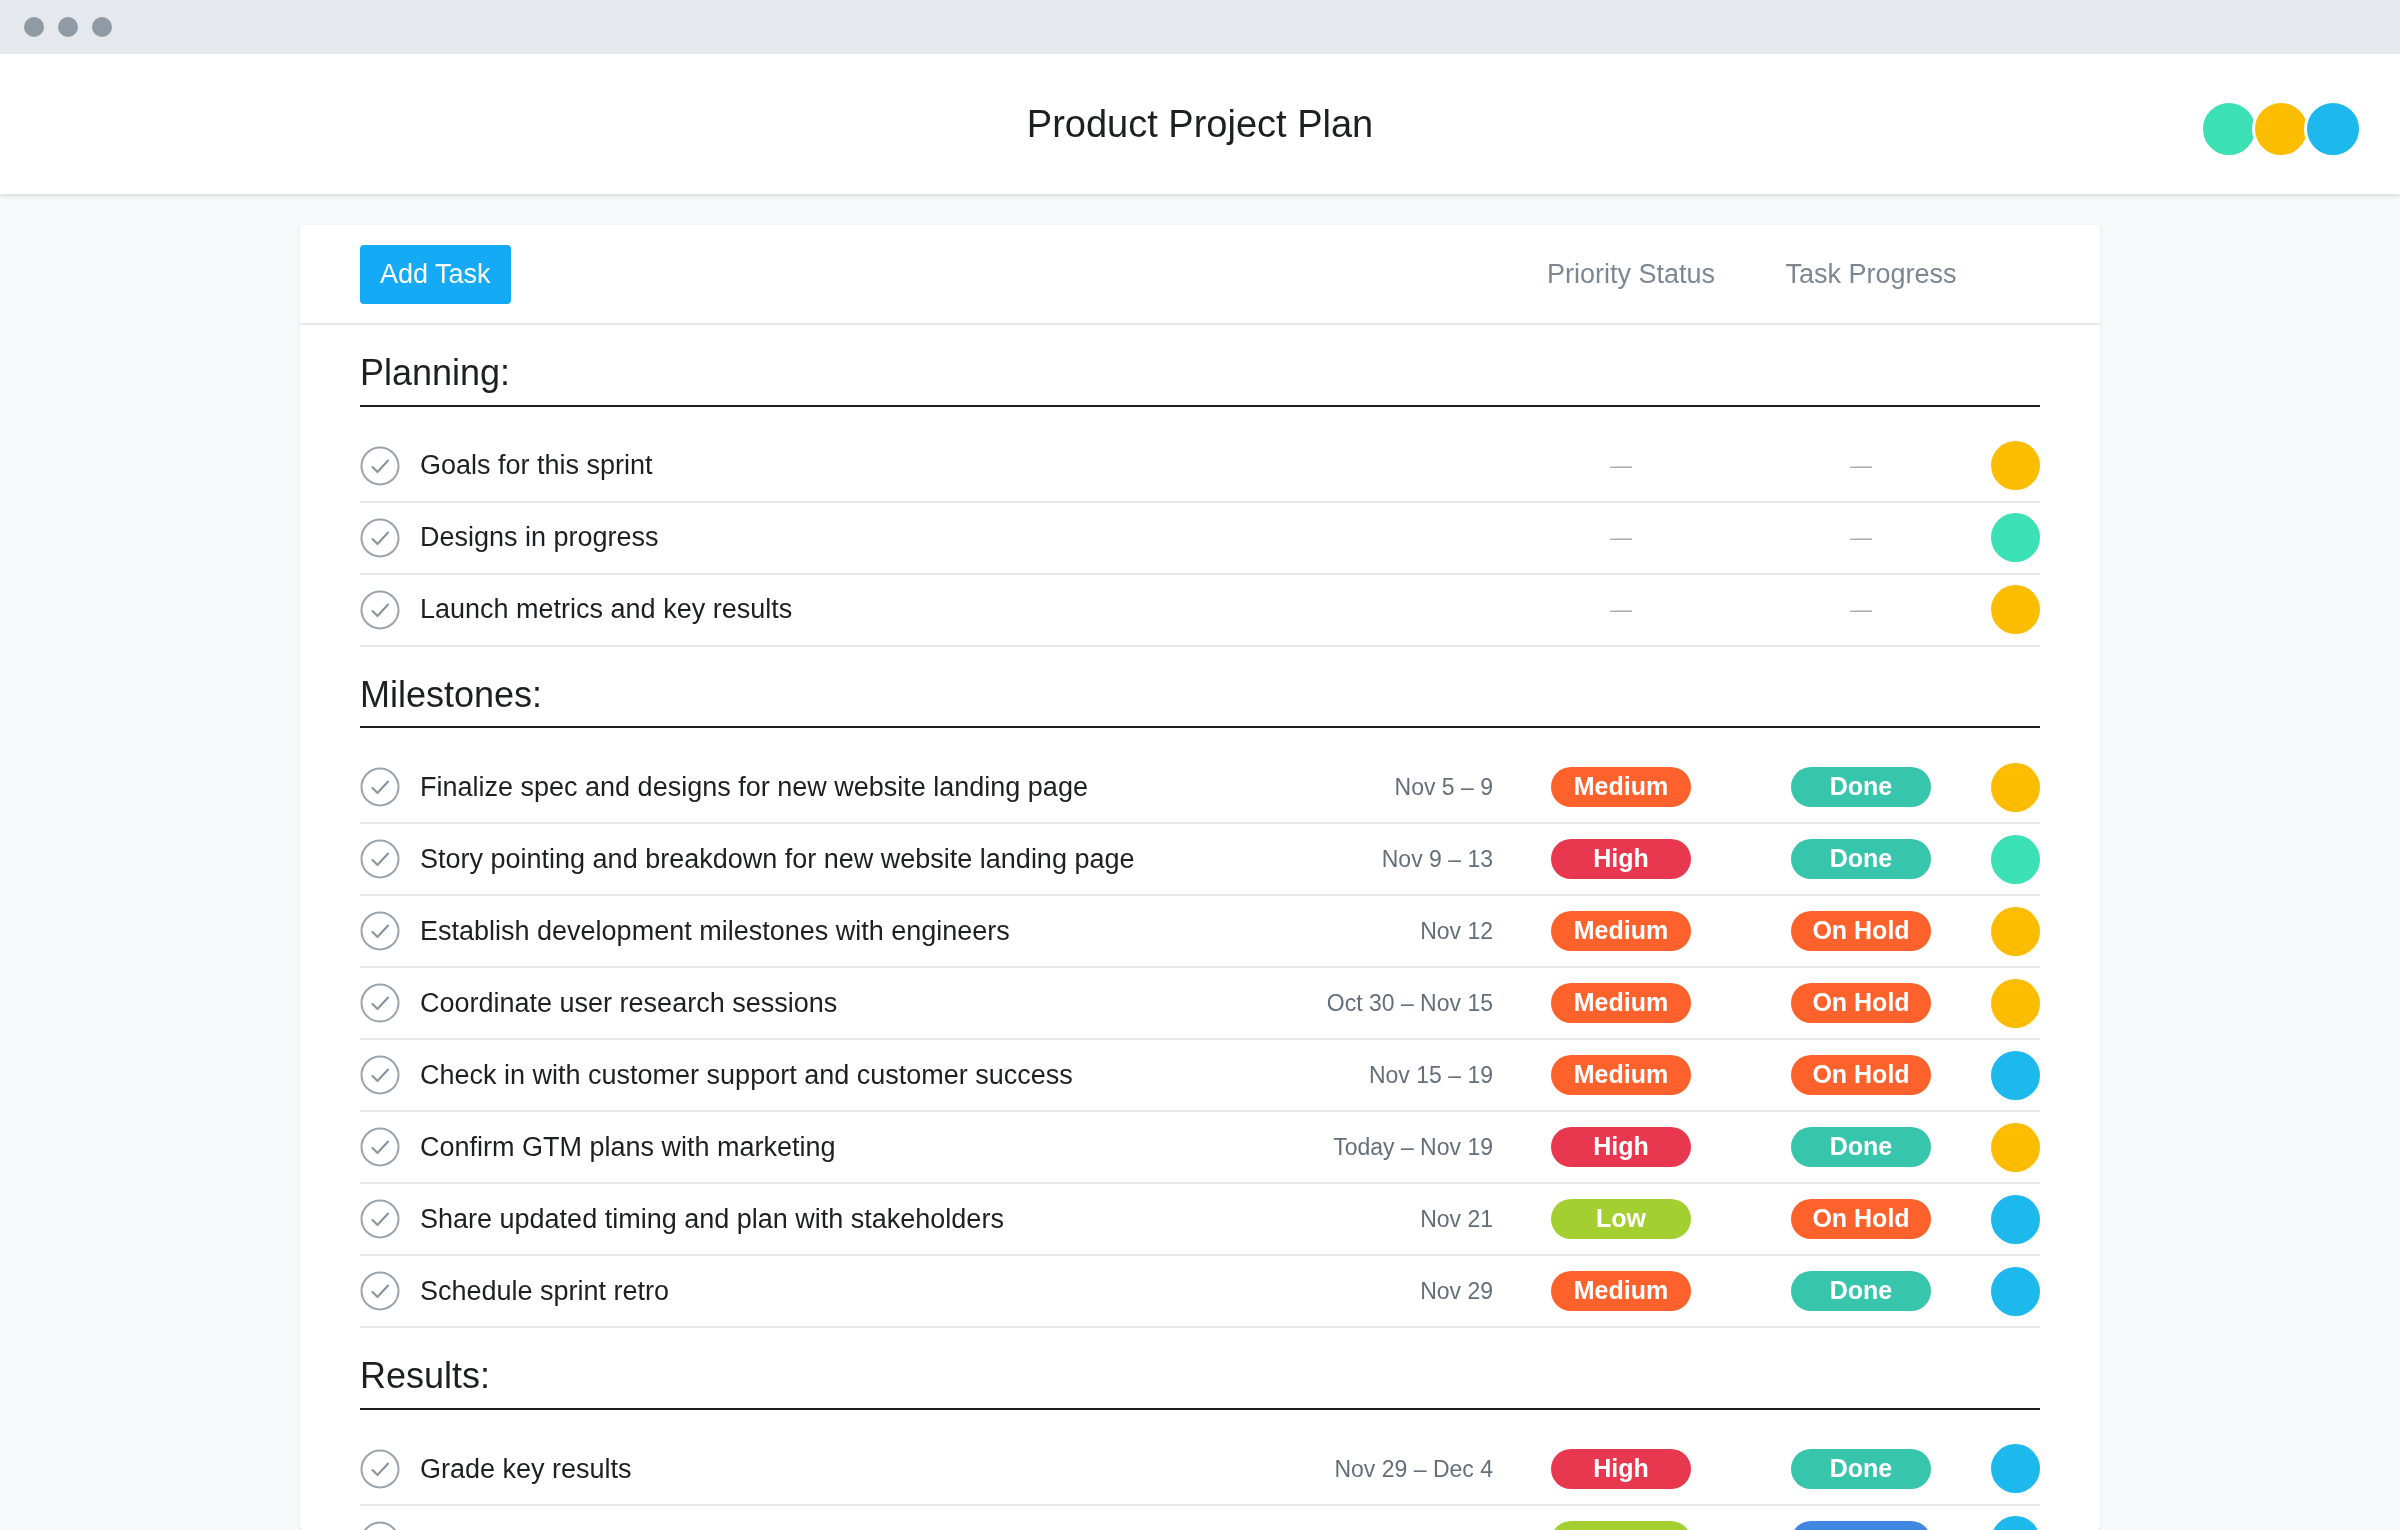  What do you see at coordinates (606, 609) in the screenshot?
I see `task-name: Launch metrics and key results` at bounding box center [606, 609].